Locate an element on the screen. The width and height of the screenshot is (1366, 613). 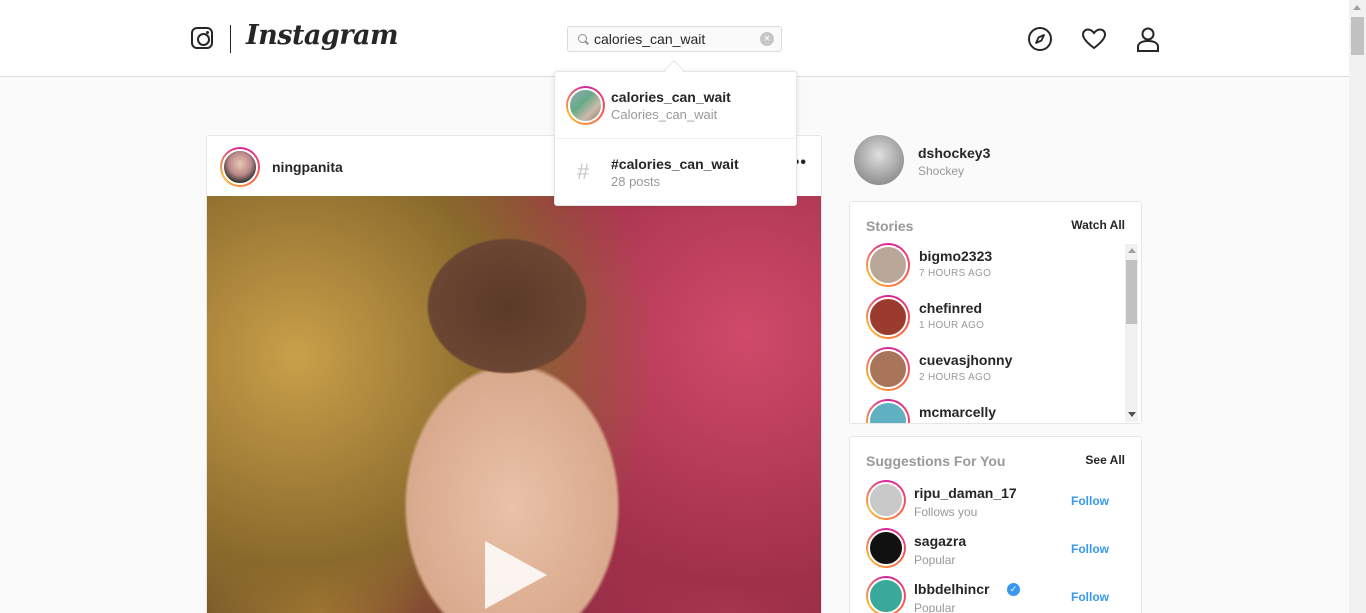
search-result-hashtag: # #calories_can_wait 28 posts is located at coordinates (675, 172).